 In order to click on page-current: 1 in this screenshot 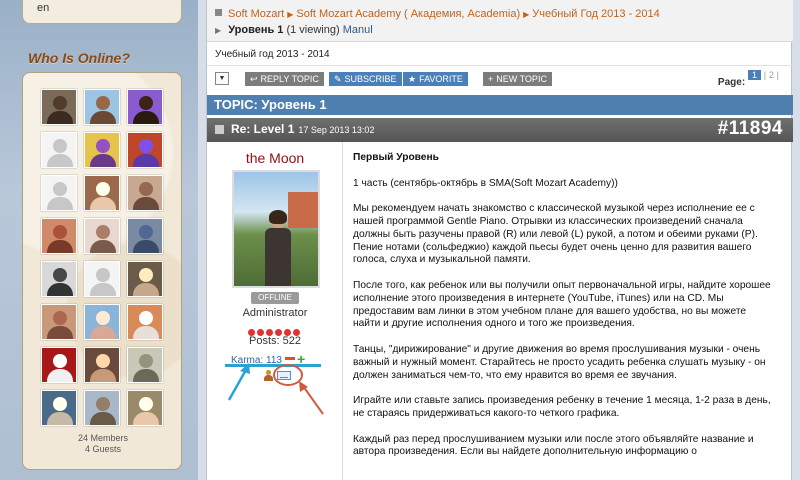, I will do `click(754, 75)`.